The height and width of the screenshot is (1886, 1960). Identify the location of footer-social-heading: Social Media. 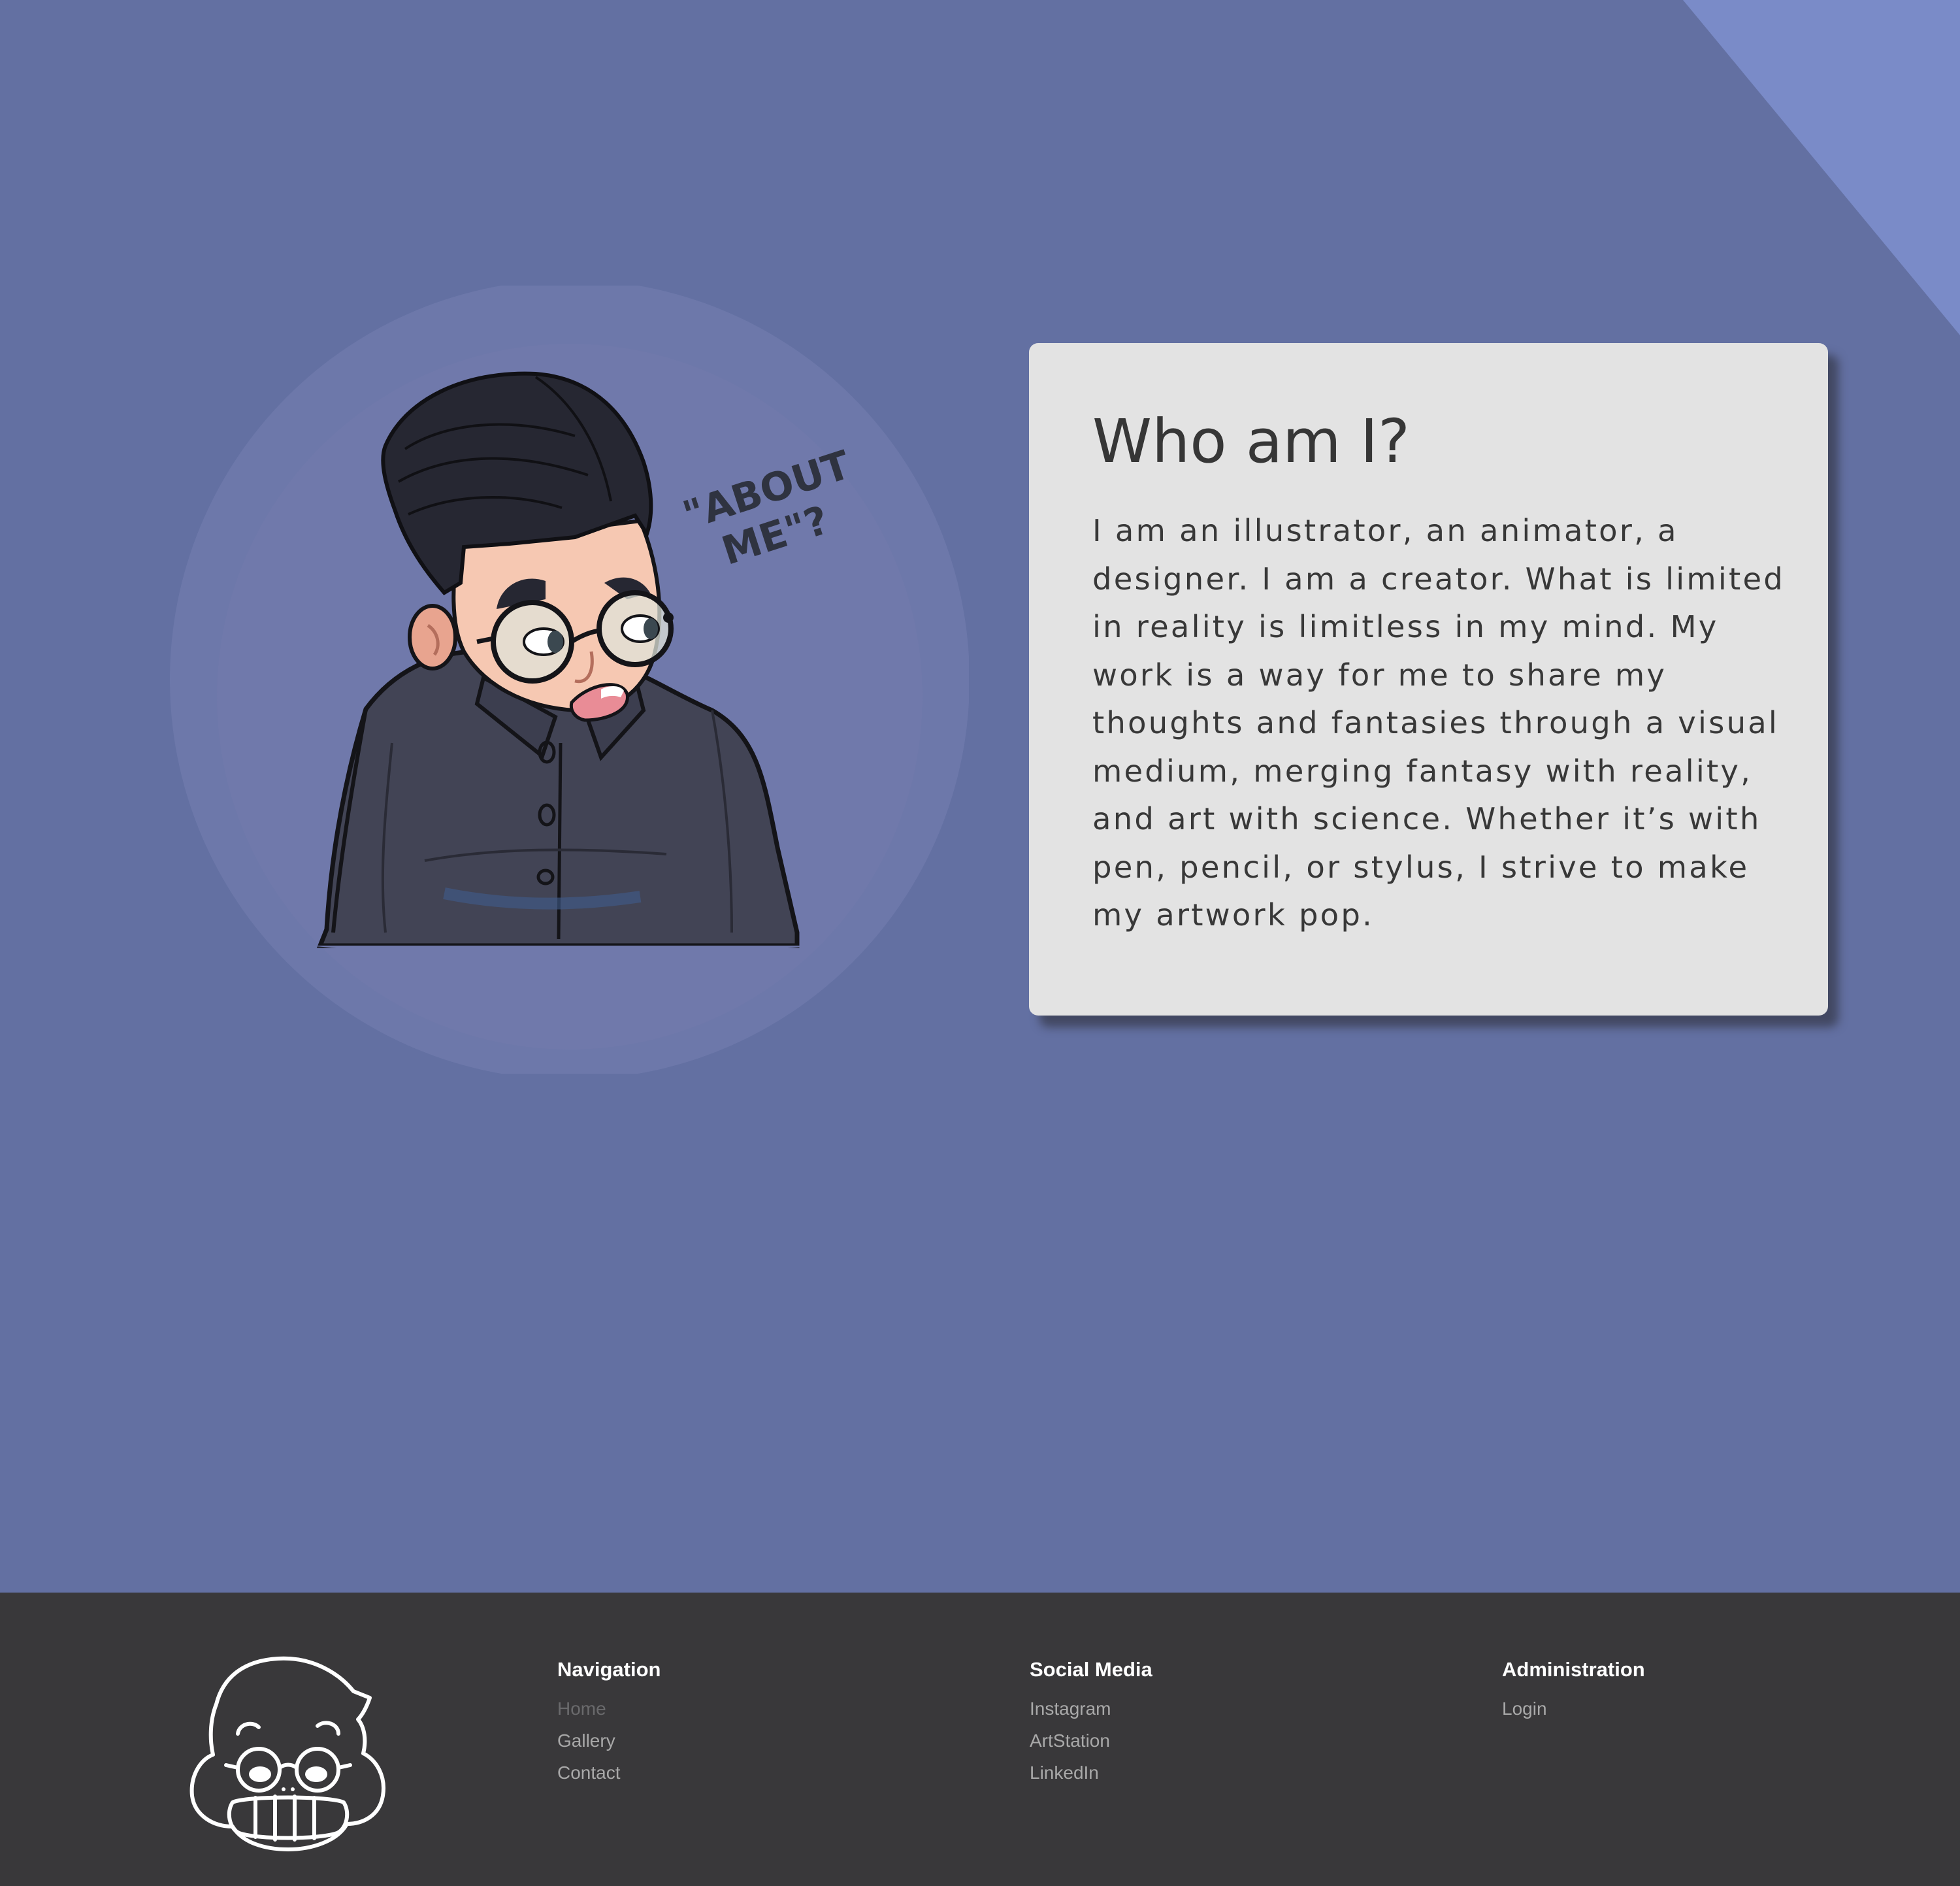
(1091, 1669).